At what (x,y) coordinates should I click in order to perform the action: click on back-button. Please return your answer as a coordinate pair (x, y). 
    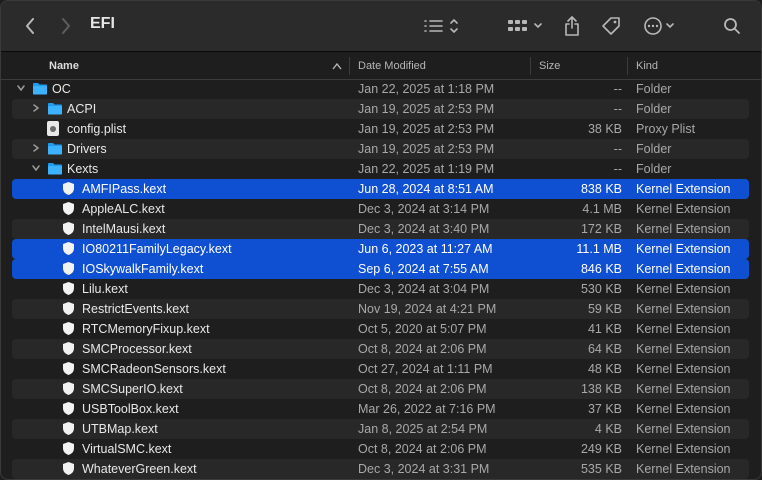
    Looking at the image, I should click on (30, 26).